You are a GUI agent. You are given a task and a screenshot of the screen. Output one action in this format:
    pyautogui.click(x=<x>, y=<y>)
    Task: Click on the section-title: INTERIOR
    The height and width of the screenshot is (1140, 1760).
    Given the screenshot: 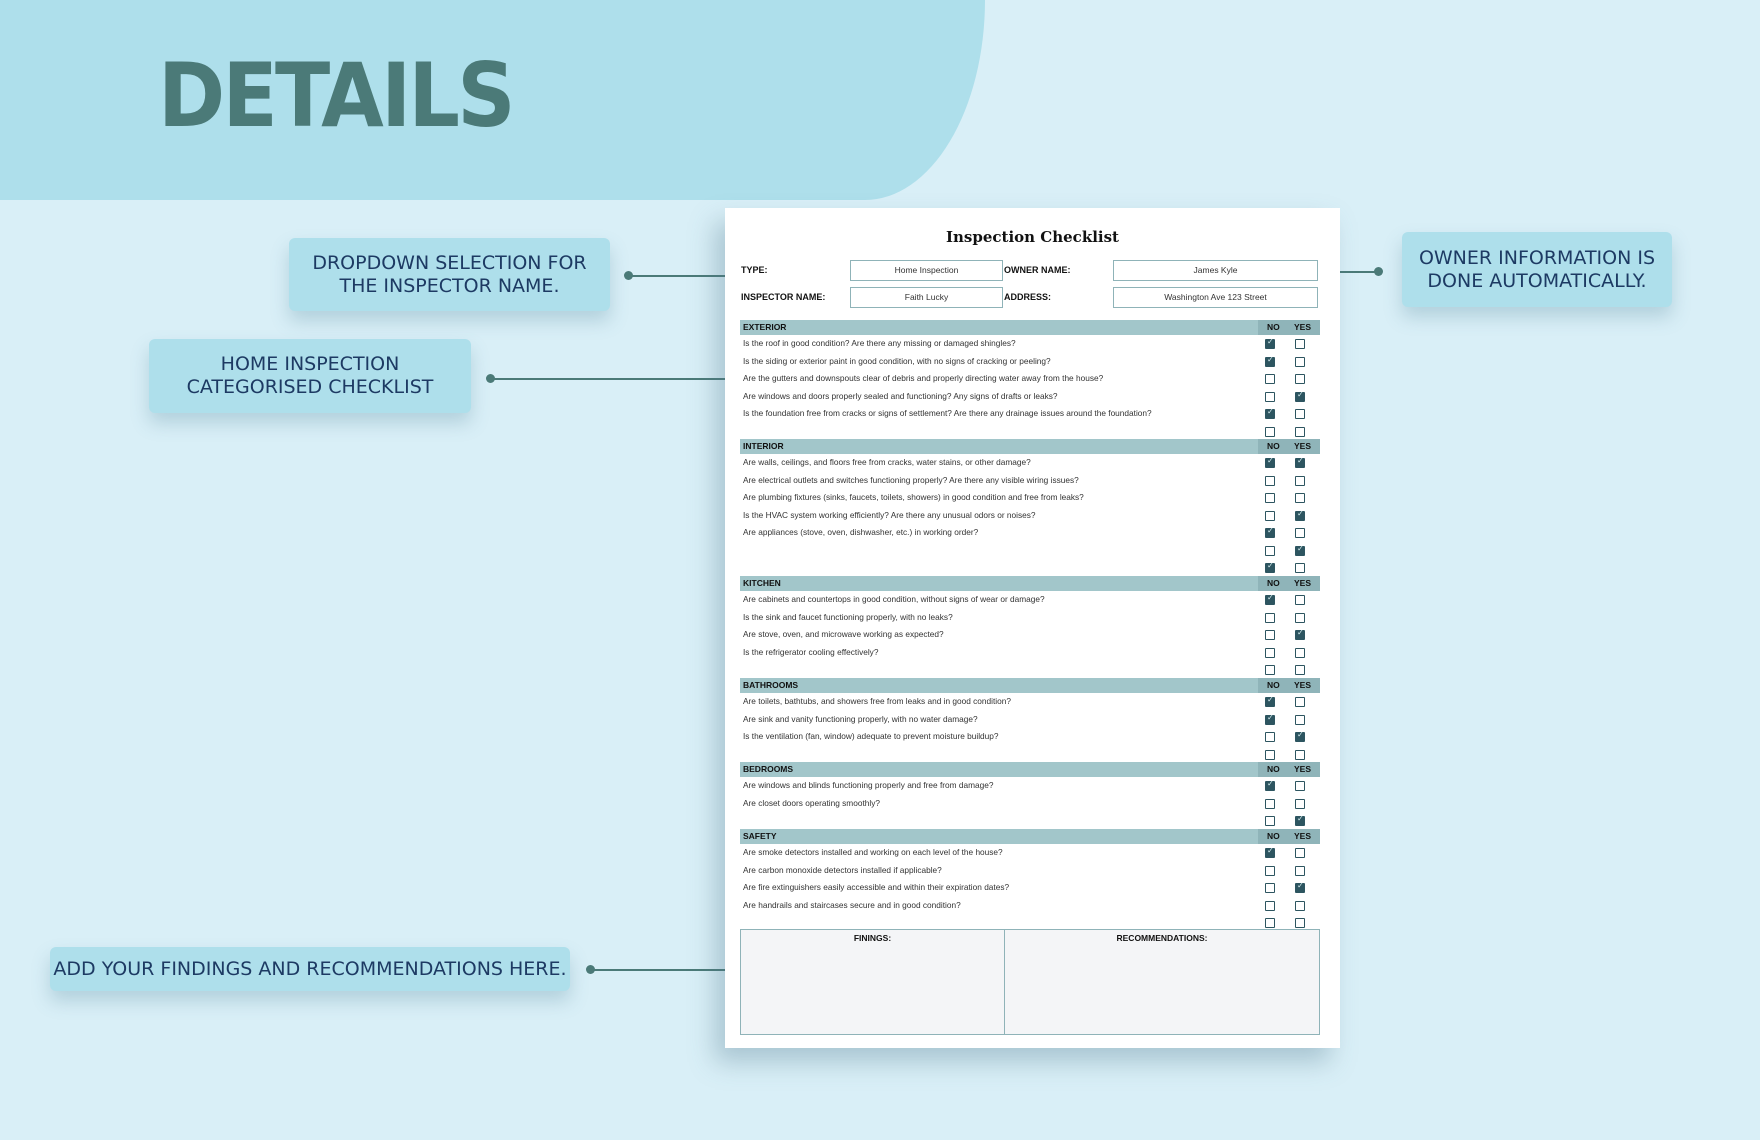 What is the action you would take?
    pyautogui.click(x=763, y=446)
    